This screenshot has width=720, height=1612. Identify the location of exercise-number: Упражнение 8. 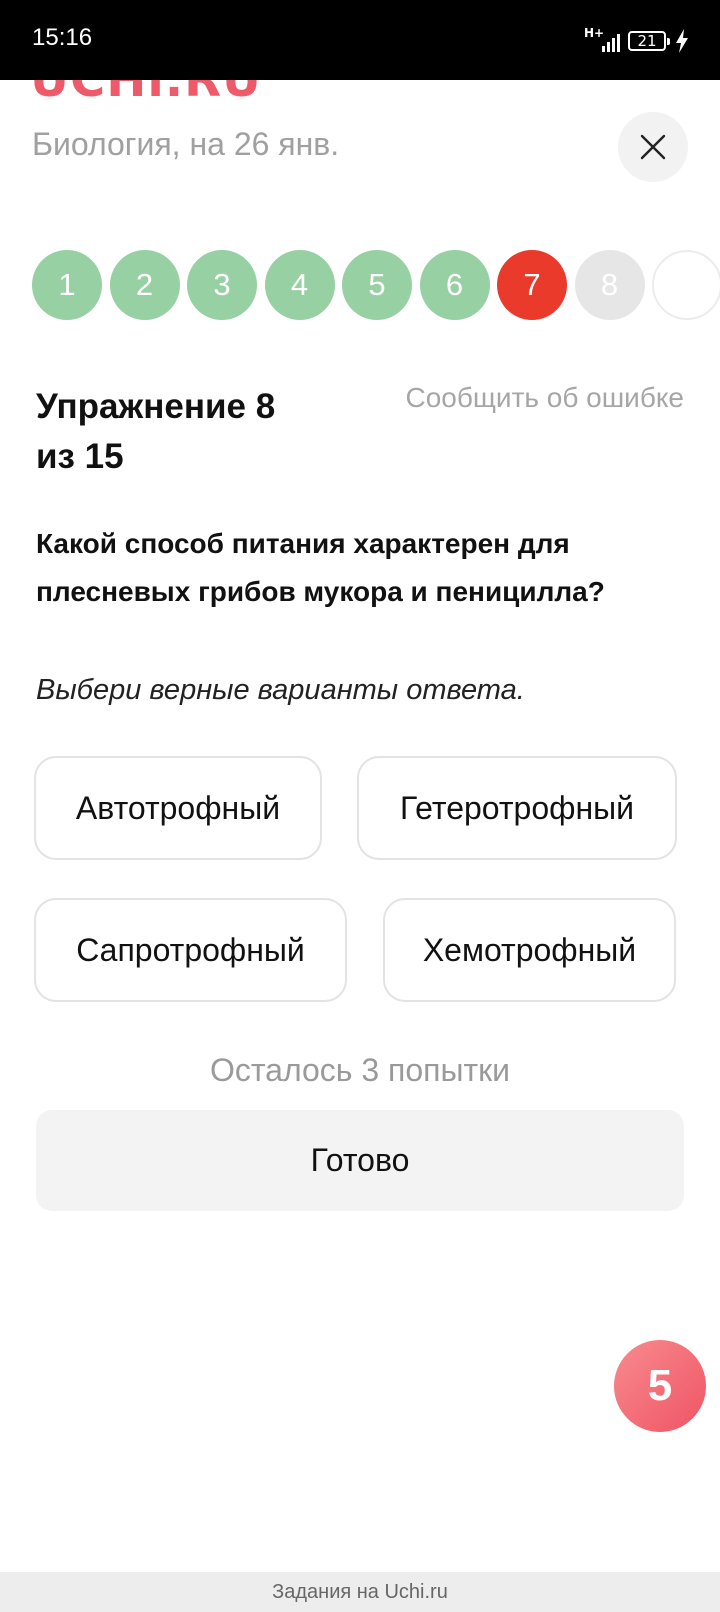
(156, 406).